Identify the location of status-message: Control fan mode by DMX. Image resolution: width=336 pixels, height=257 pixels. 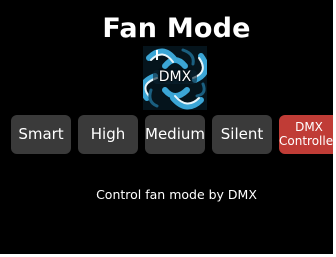
(176, 194).